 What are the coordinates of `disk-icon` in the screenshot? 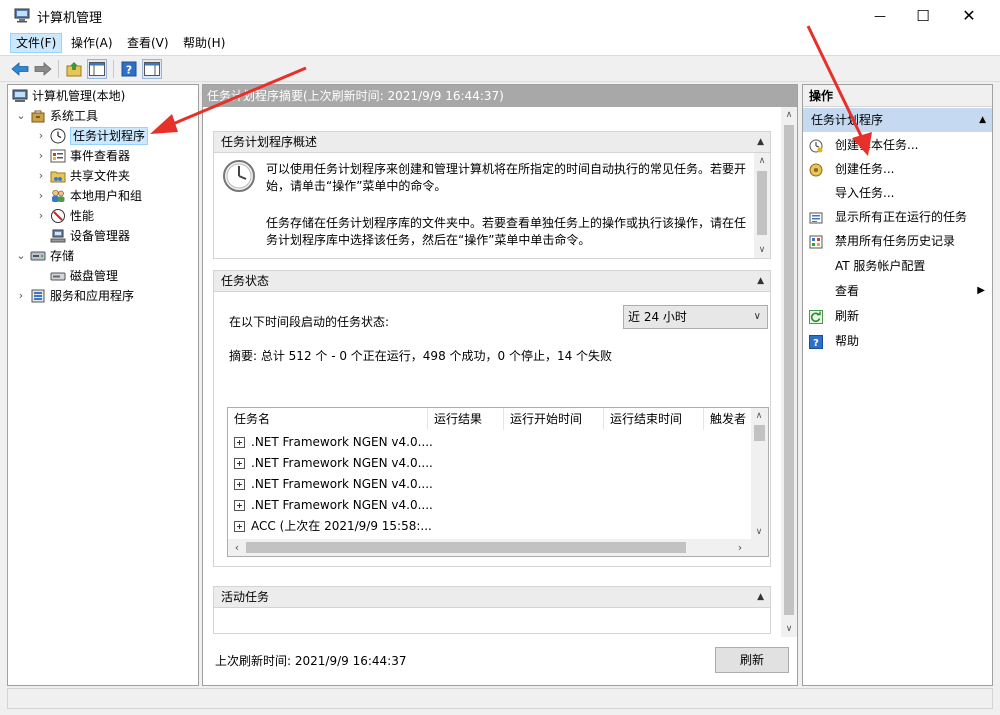 It's located at (58, 276).